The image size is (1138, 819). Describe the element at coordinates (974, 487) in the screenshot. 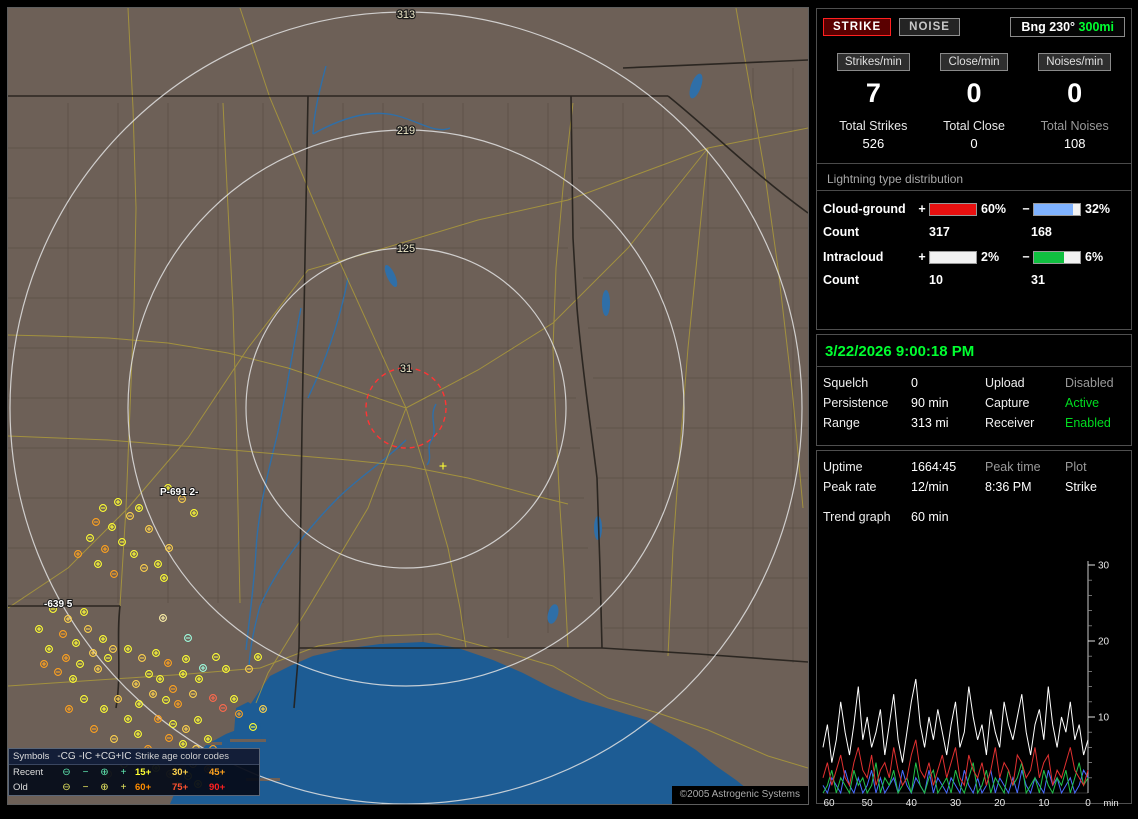

I see `peak-rate-row: Peak rate 12/min 8:36 PM Strike` at that location.